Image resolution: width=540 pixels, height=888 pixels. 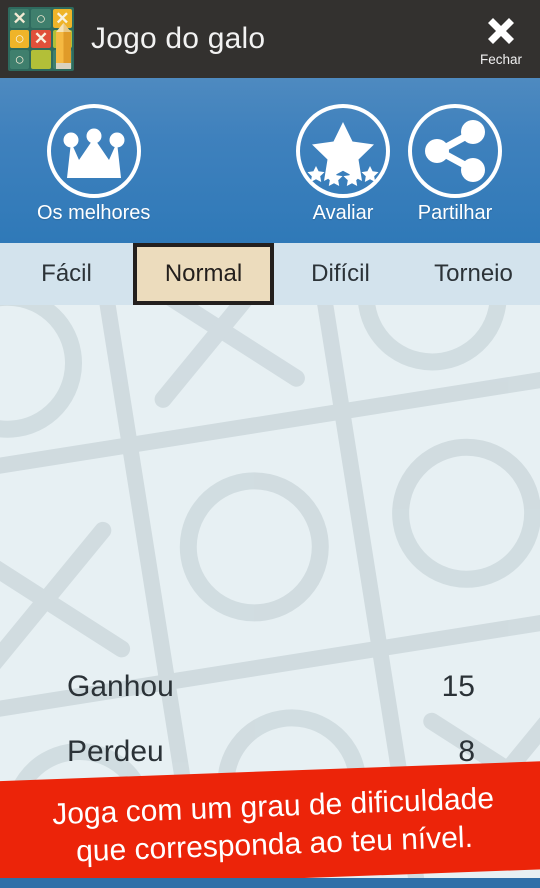 I want to click on app-icon-cell-3: ○, so click(x=20, y=39).